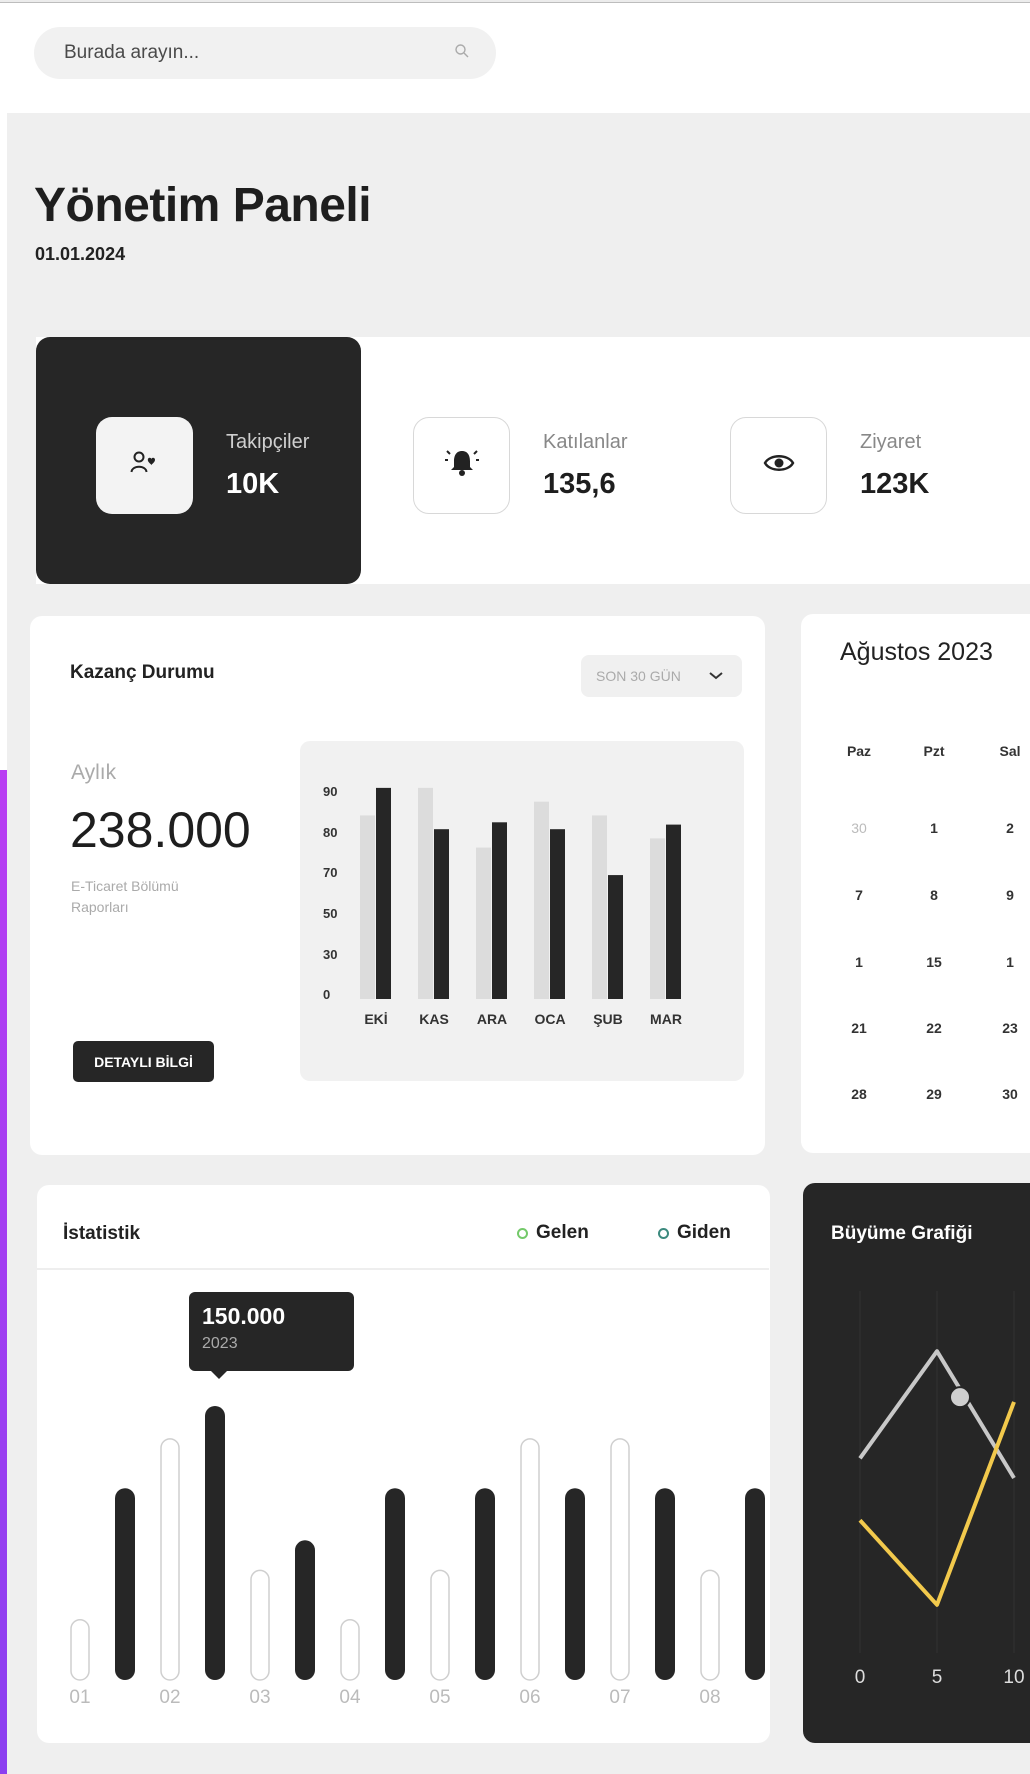 The image size is (1030, 1774). I want to click on stat-visits: Ziyaret 123K, so click(829, 465).